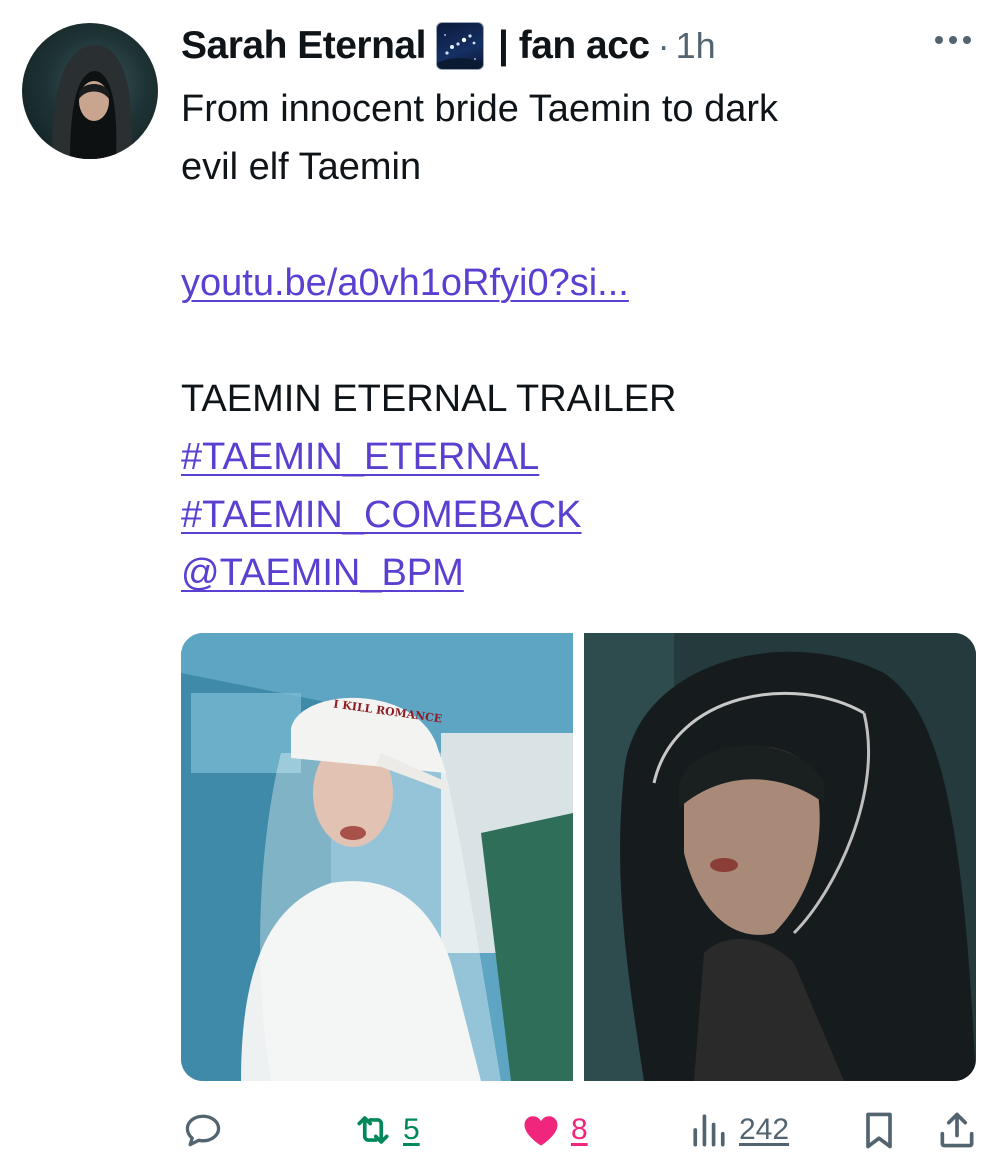  Describe the element at coordinates (322, 573) in the screenshot. I see `mention-taemin-bpm: @TAEMIN_BPM` at that location.